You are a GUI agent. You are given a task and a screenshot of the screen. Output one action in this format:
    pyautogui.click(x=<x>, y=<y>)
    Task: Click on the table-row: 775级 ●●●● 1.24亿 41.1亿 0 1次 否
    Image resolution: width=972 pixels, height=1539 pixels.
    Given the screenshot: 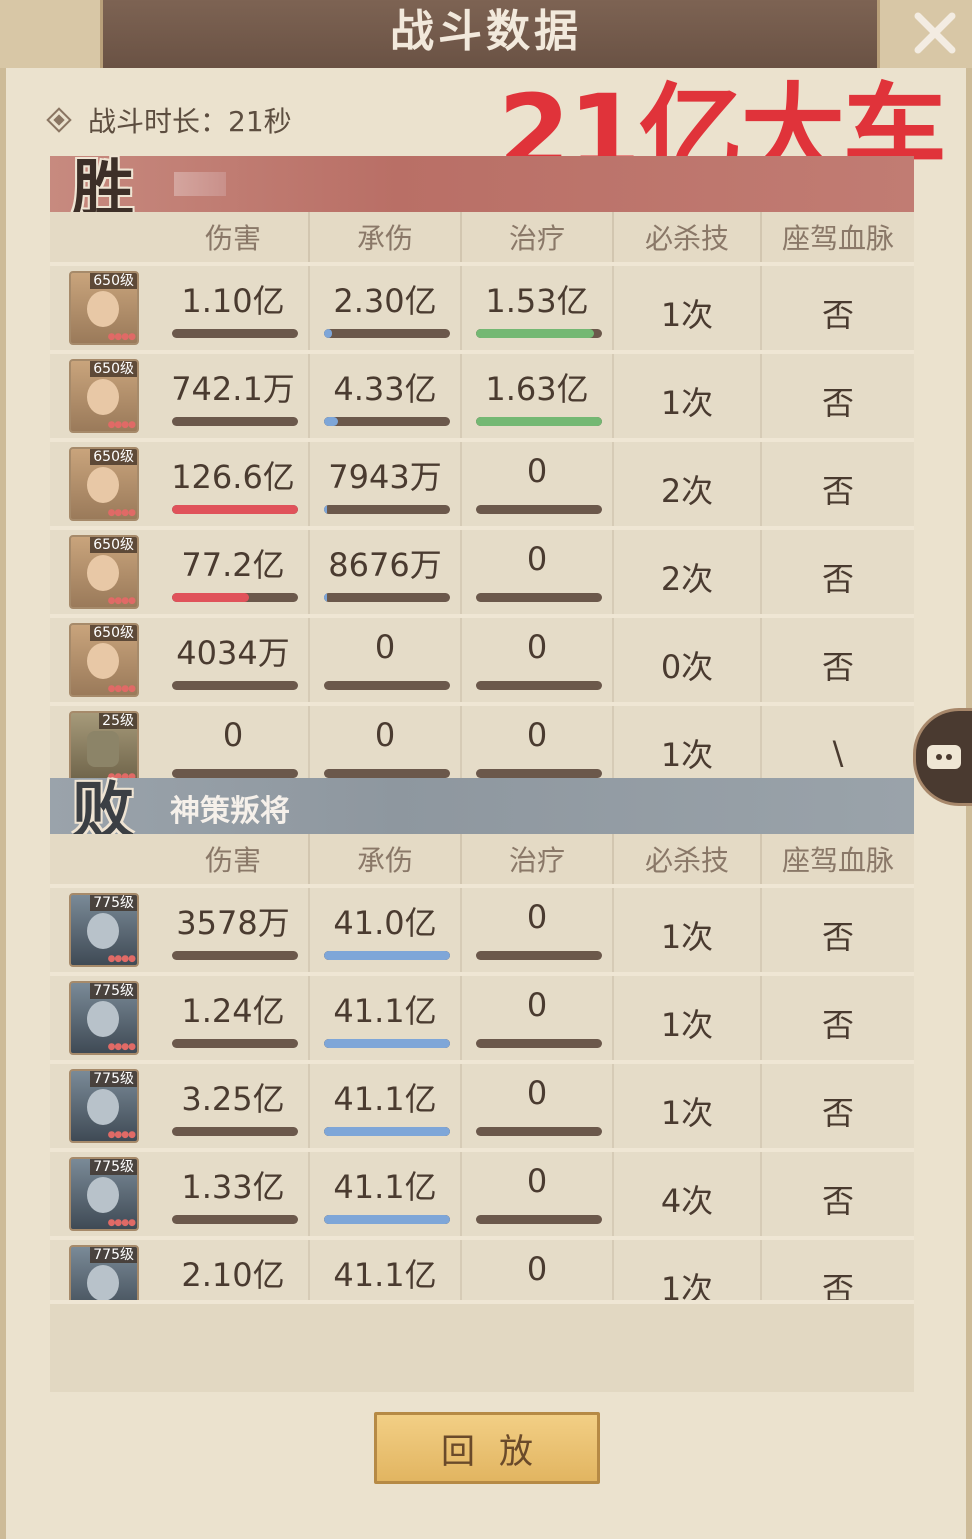 What is the action you would take?
    pyautogui.click(x=482, y=1016)
    